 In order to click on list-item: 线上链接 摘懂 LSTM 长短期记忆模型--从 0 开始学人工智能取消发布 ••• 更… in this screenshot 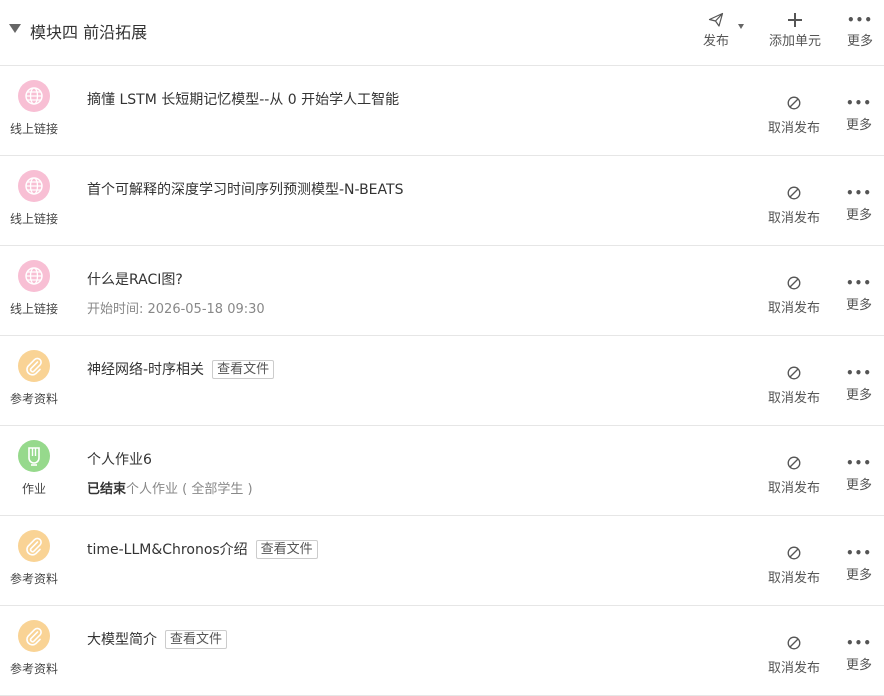, I will do `click(442, 111)`.